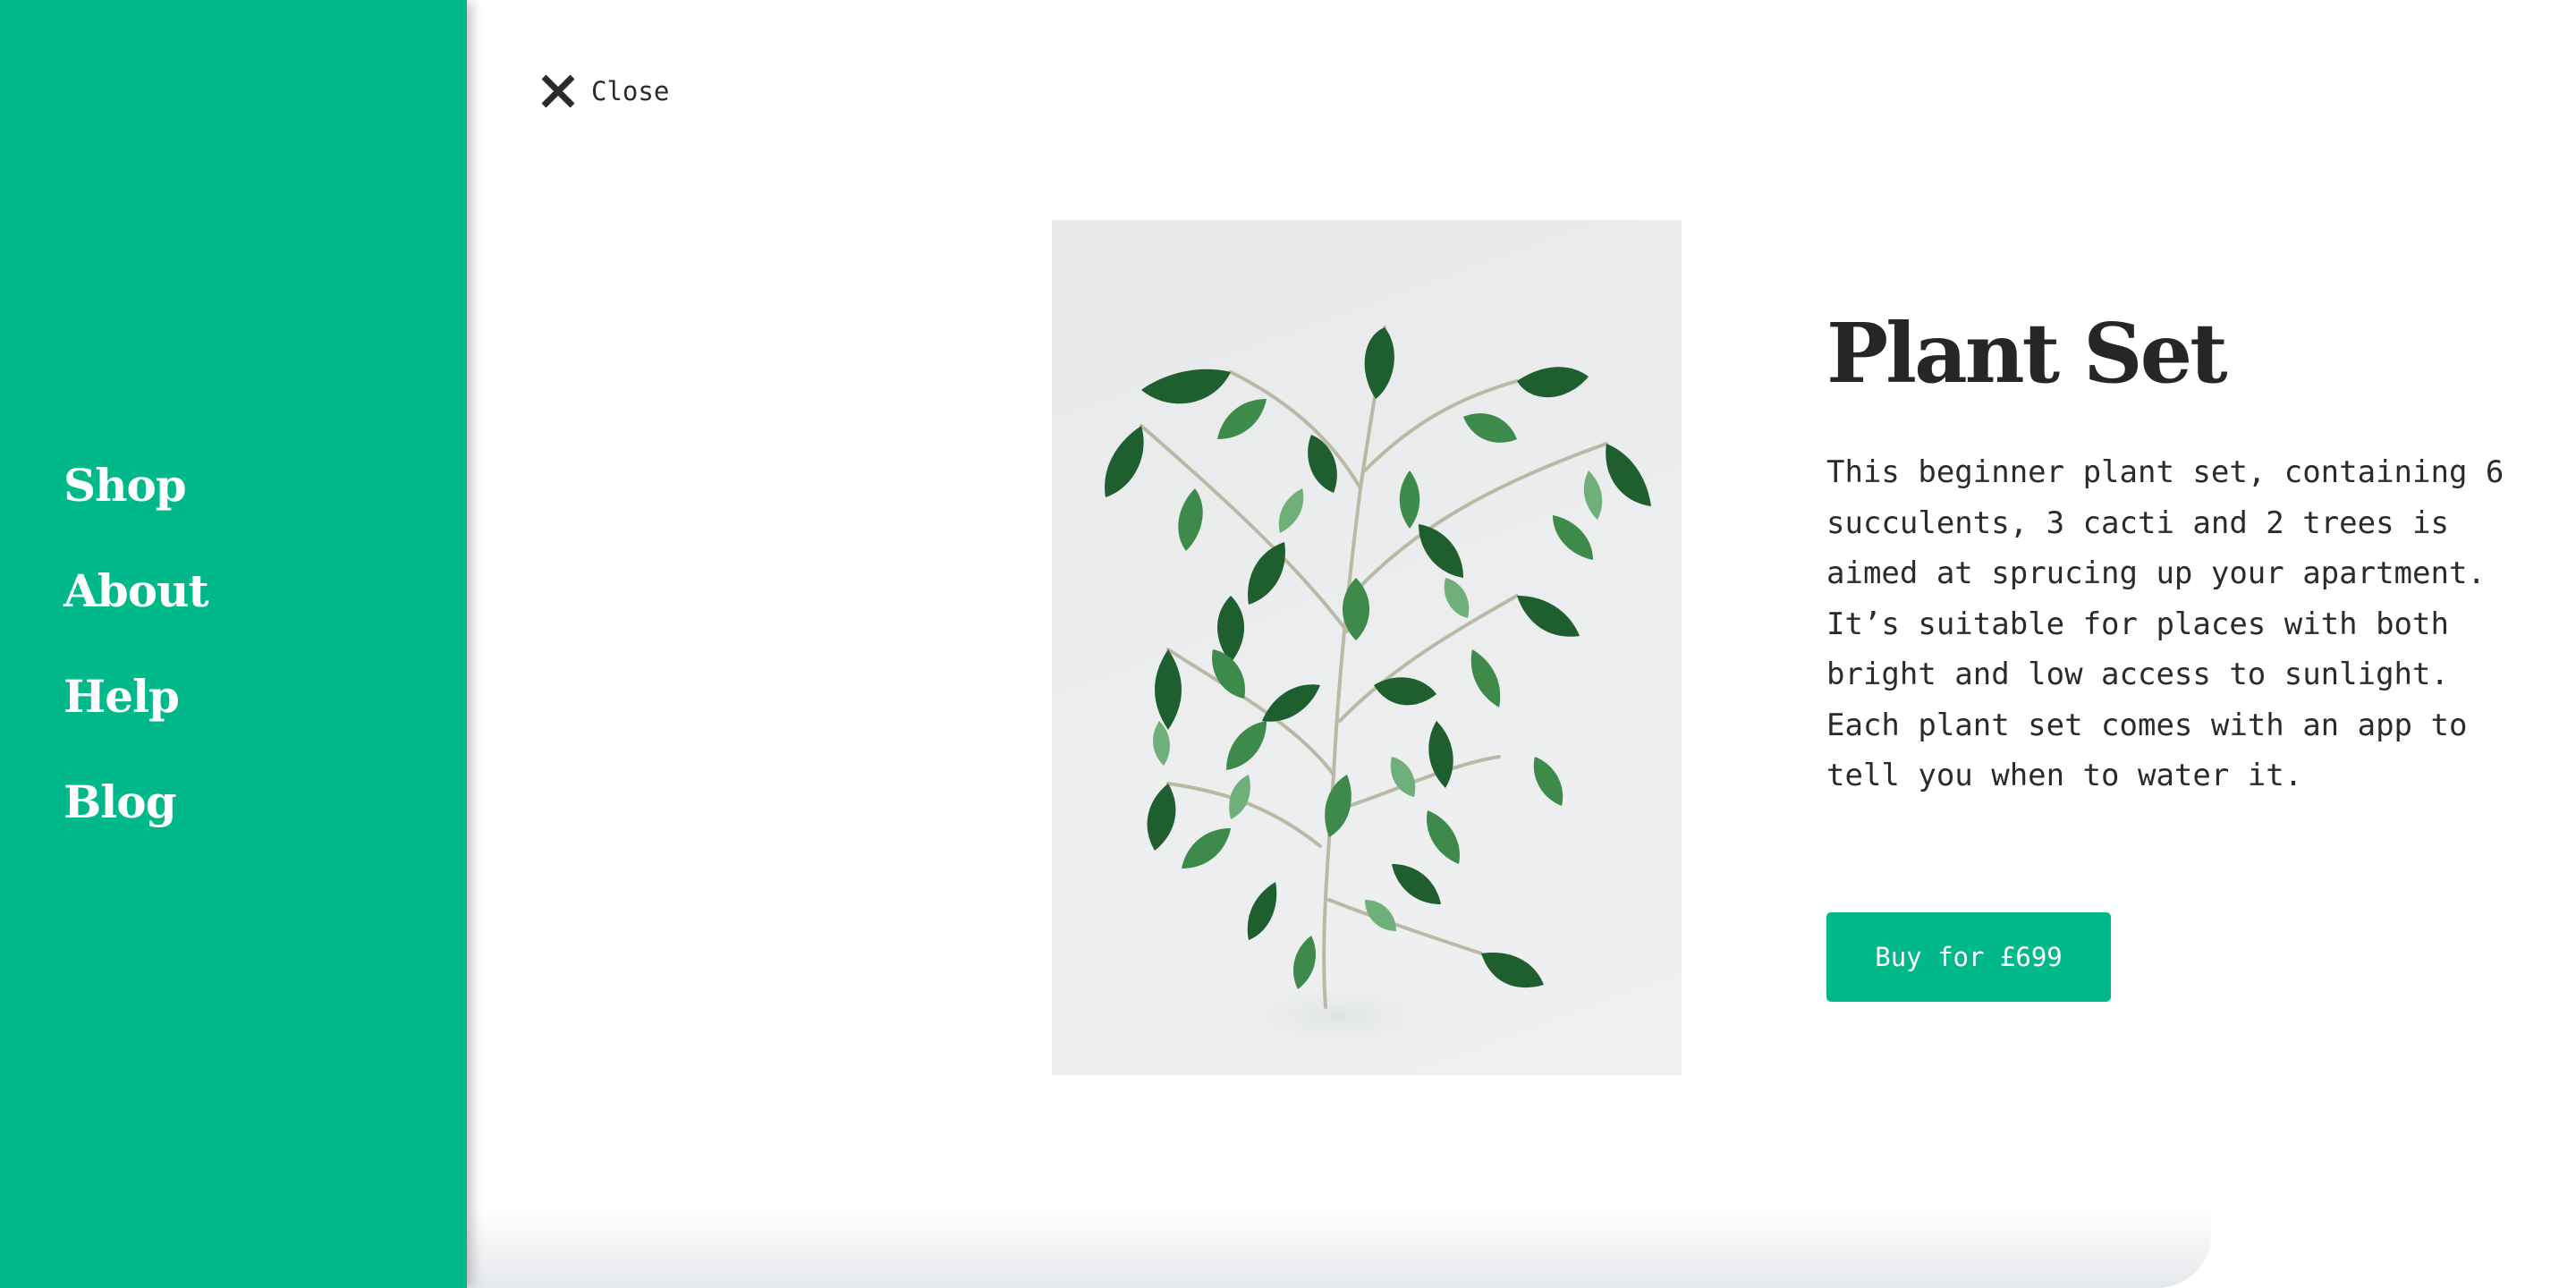  Describe the element at coordinates (1968, 957) in the screenshot. I see `buy-button: Buy for £699` at that location.